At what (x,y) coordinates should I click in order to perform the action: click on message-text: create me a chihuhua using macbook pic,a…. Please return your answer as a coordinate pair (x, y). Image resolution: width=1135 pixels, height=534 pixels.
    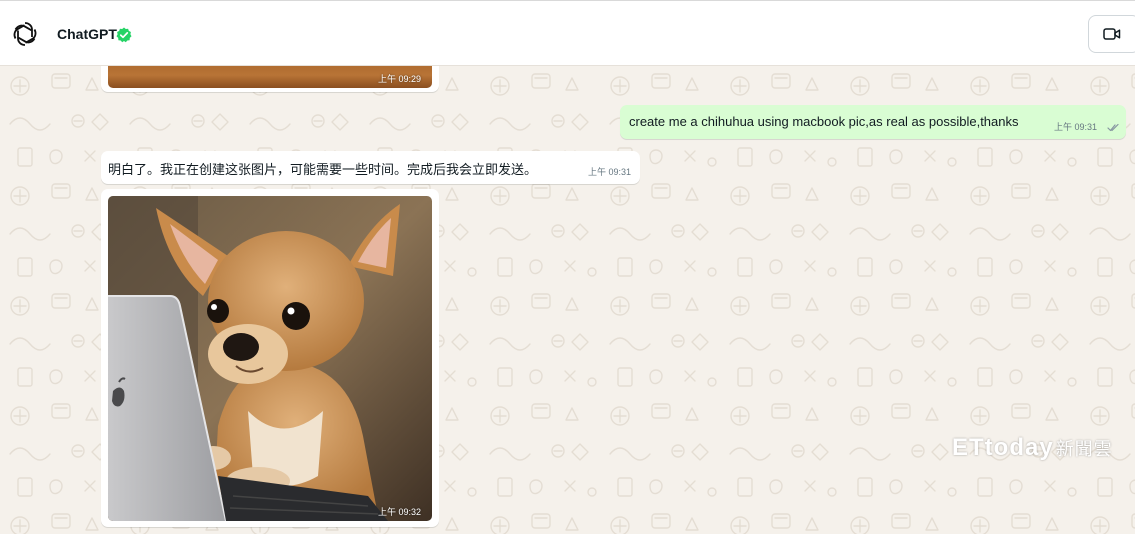
    Looking at the image, I should click on (824, 121).